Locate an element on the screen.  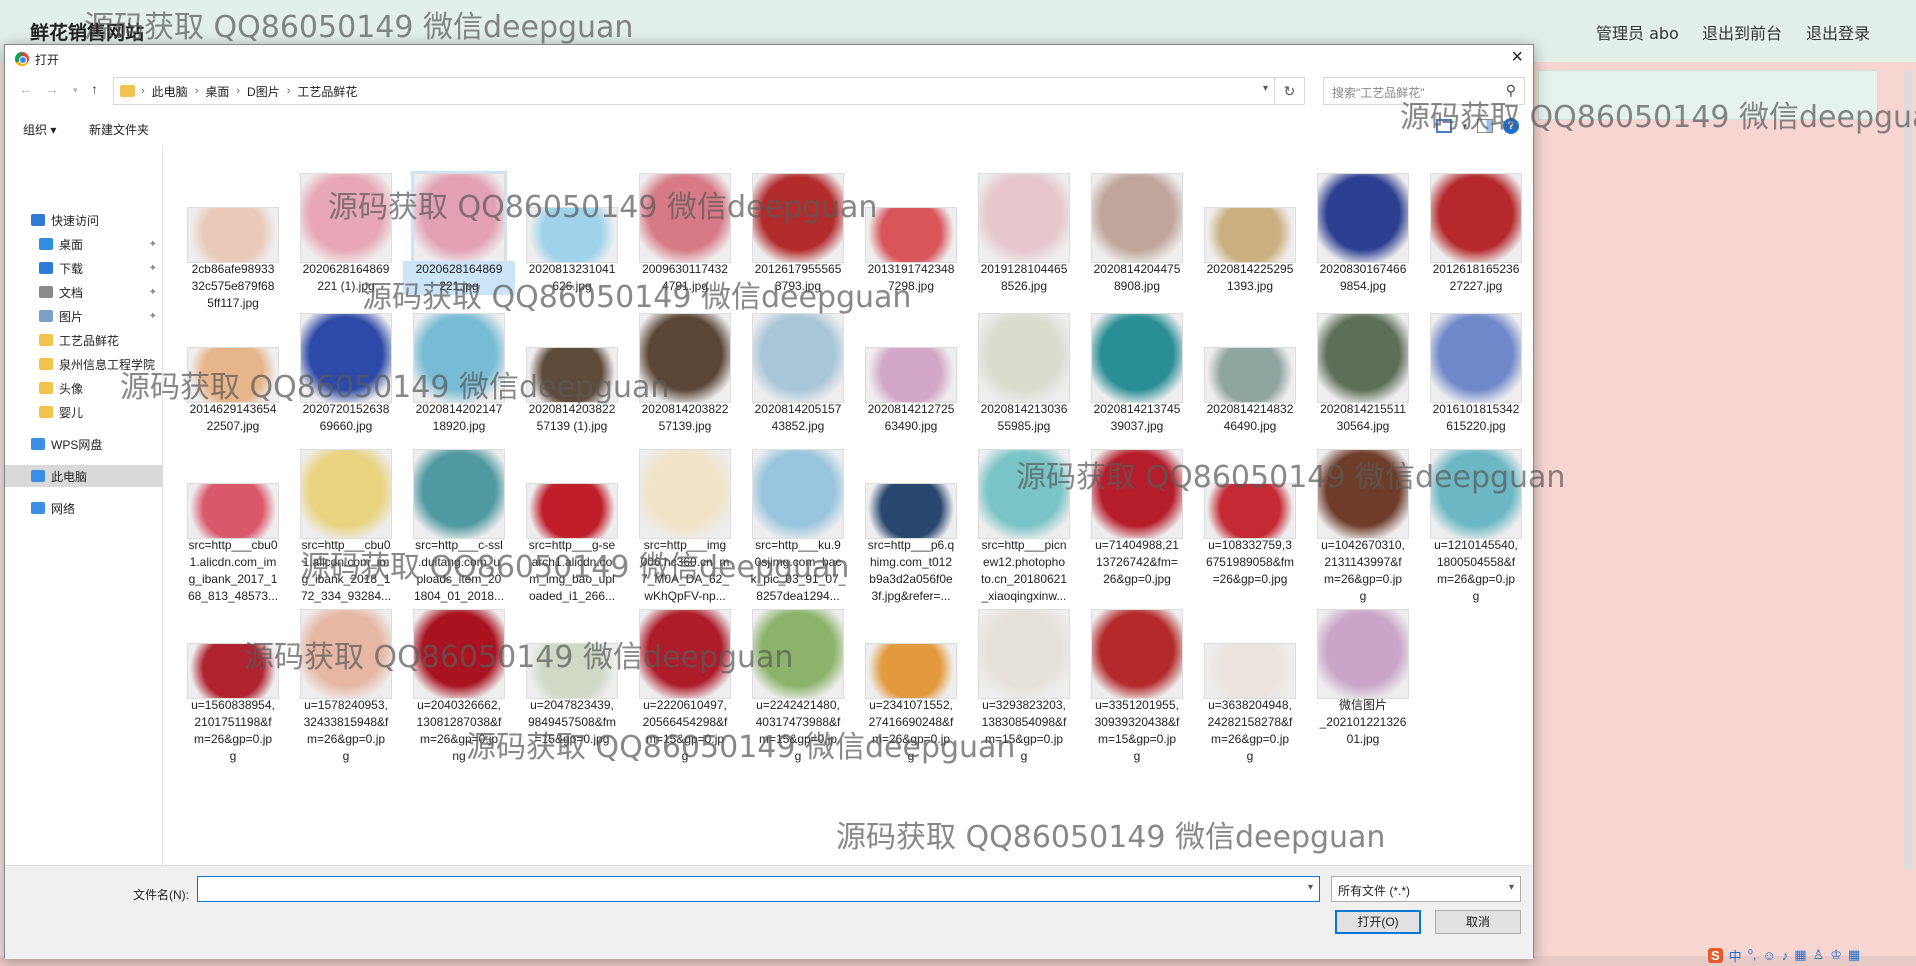
open-button: 打开(O) is located at coordinates (1378, 922).